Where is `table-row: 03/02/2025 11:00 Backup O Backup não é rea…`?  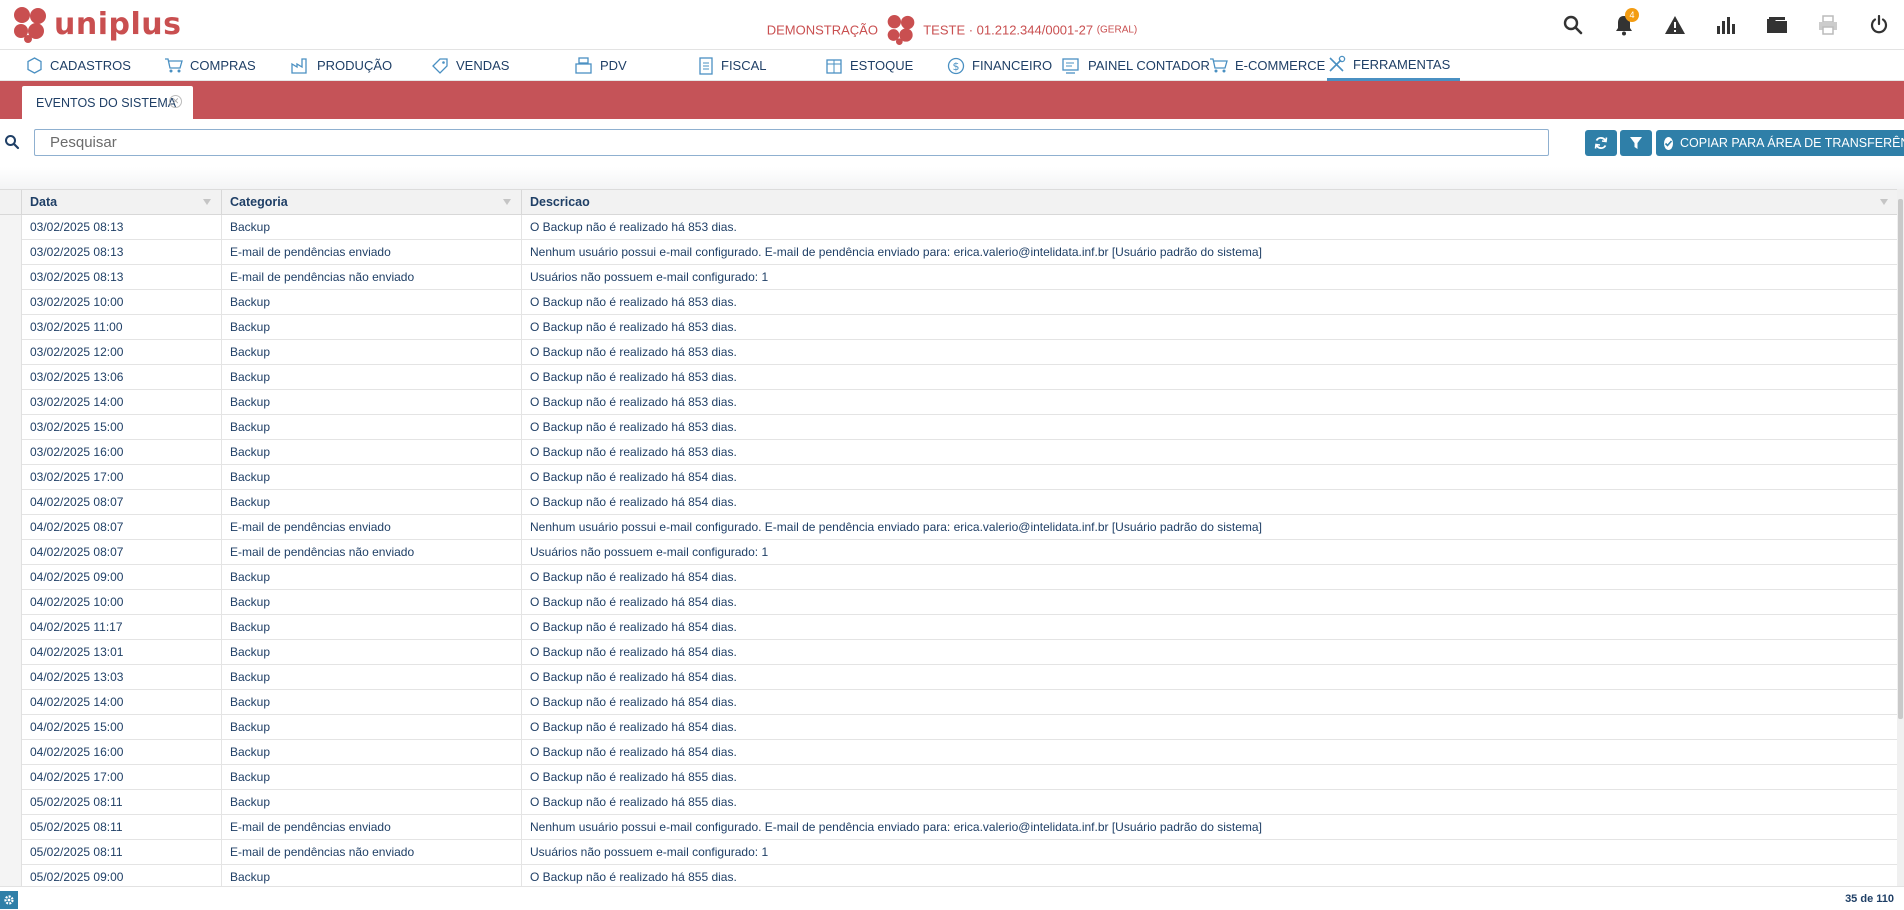
table-row: 03/02/2025 11:00 Backup O Backup não é rea… is located at coordinates (949, 327).